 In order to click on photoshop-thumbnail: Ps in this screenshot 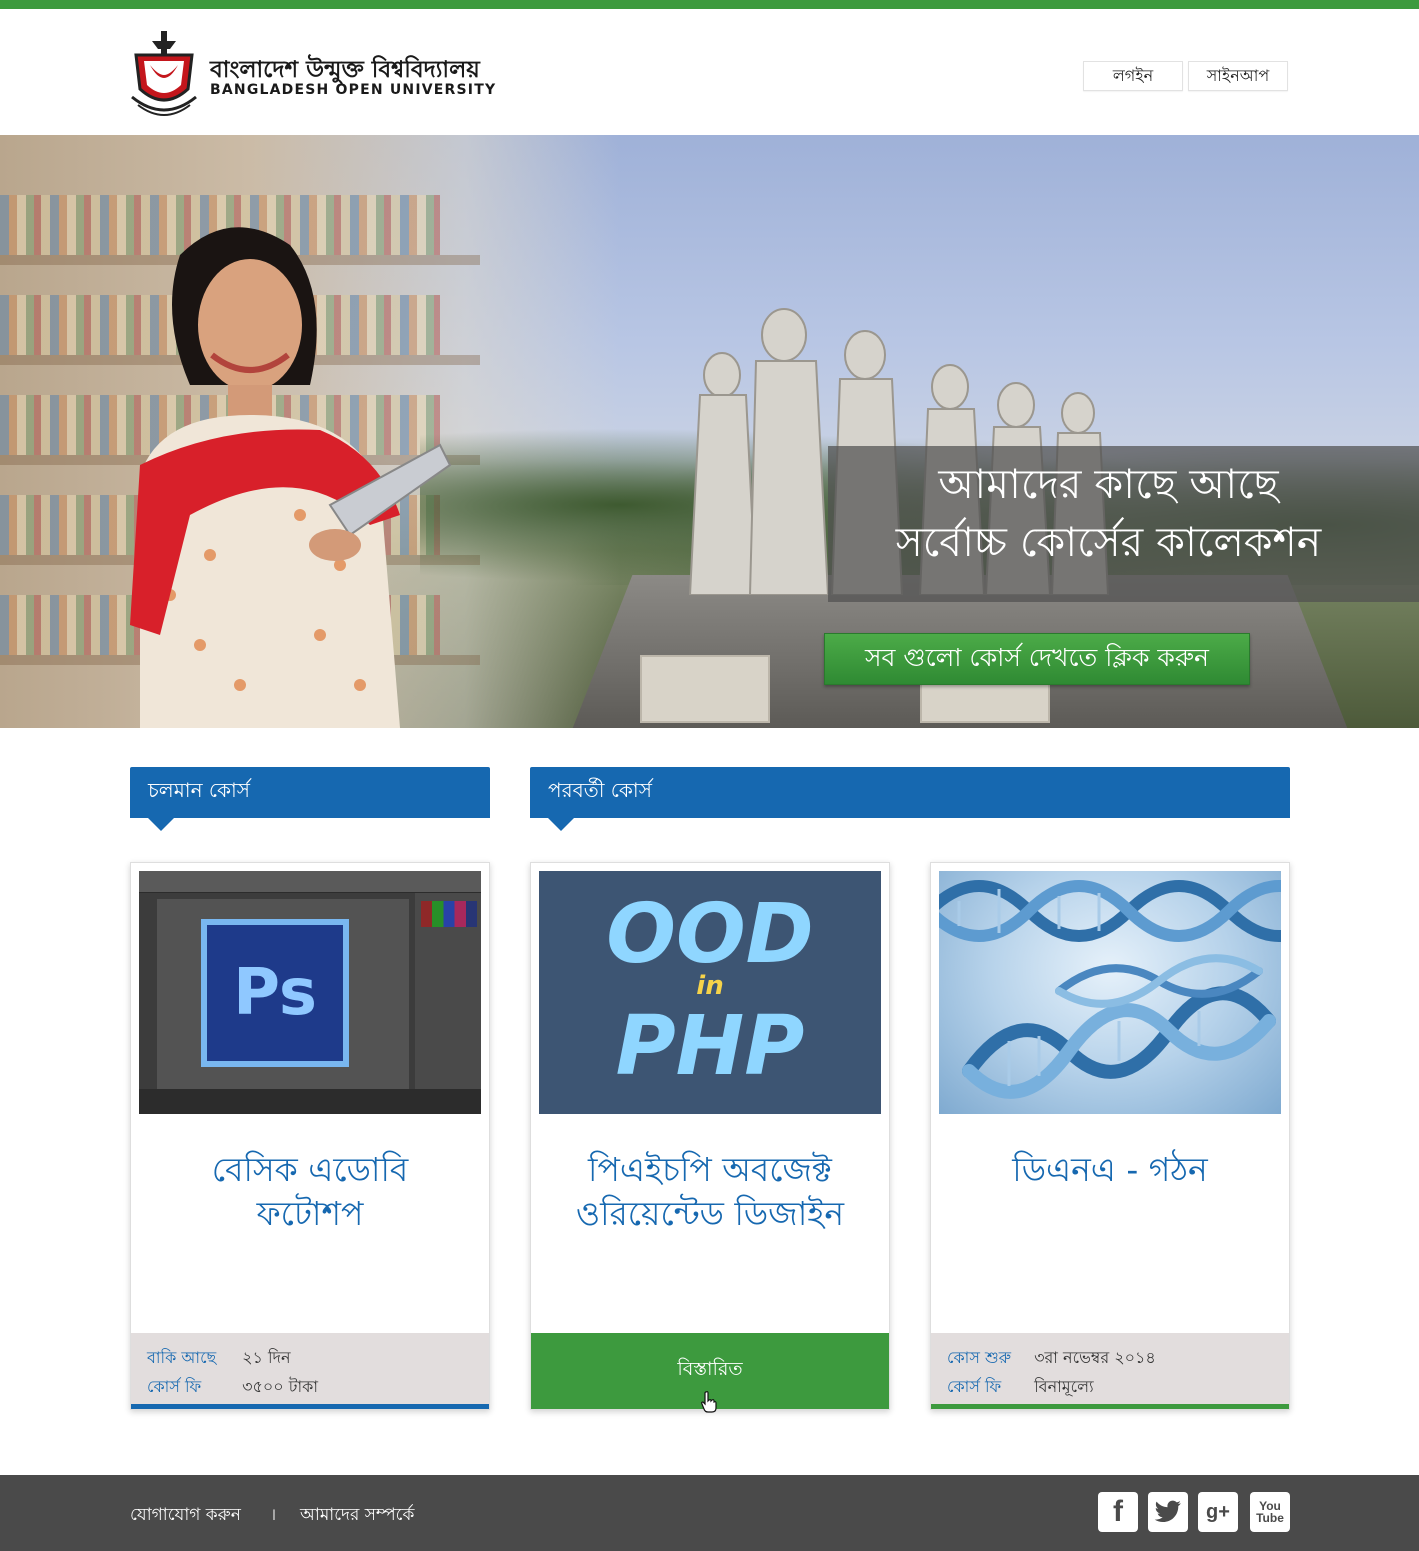, I will do `click(310, 992)`.